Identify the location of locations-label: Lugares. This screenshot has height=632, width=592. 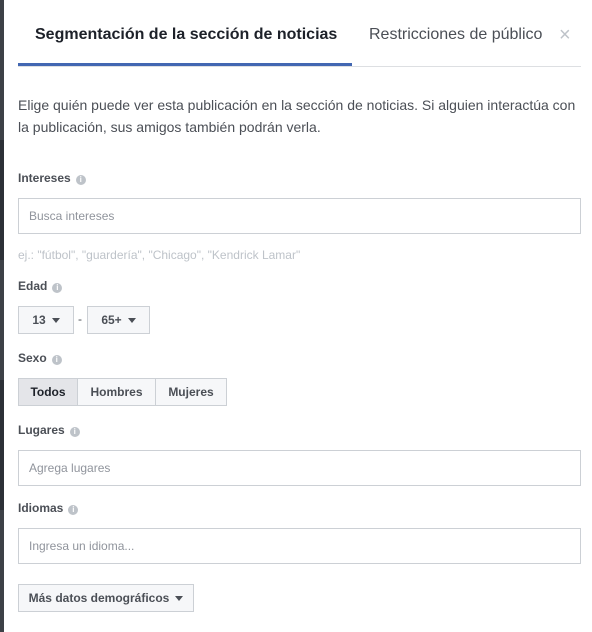
(41, 430).